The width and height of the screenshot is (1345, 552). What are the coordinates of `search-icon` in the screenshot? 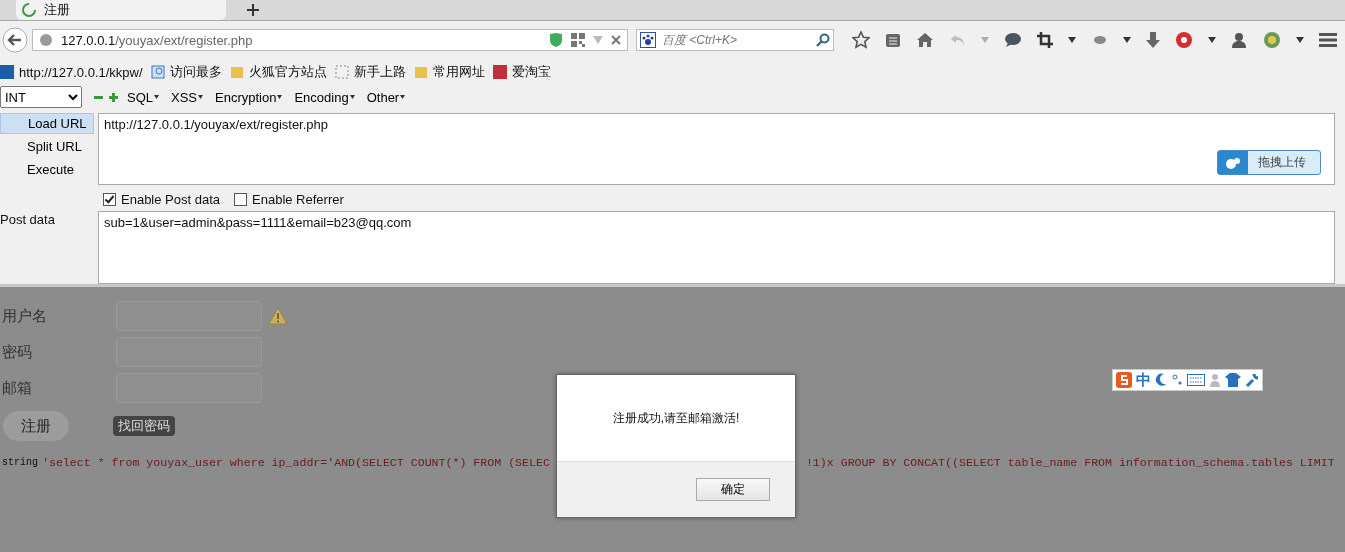 It's located at (823, 40).